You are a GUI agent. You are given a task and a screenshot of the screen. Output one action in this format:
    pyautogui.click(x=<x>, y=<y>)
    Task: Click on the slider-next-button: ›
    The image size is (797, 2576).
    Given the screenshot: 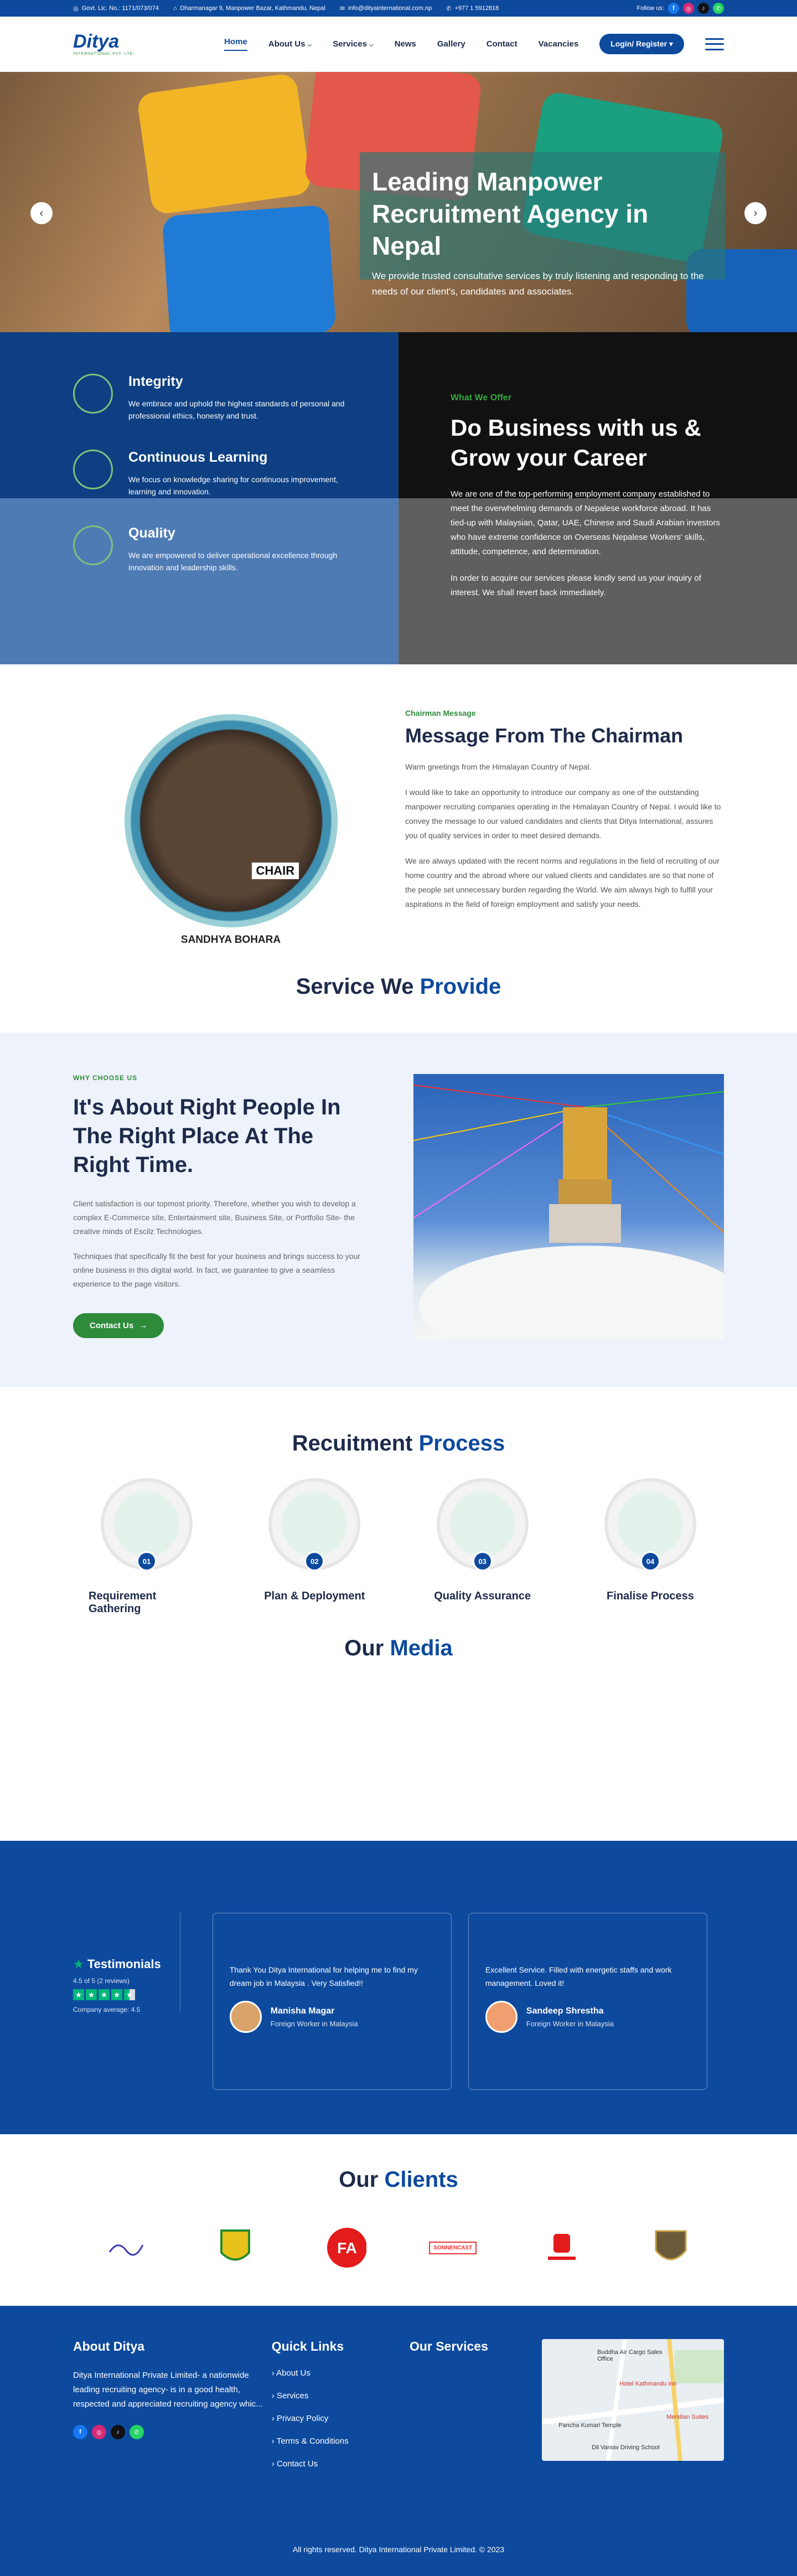 What is the action you would take?
    pyautogui.click(x=756, y=213)
    